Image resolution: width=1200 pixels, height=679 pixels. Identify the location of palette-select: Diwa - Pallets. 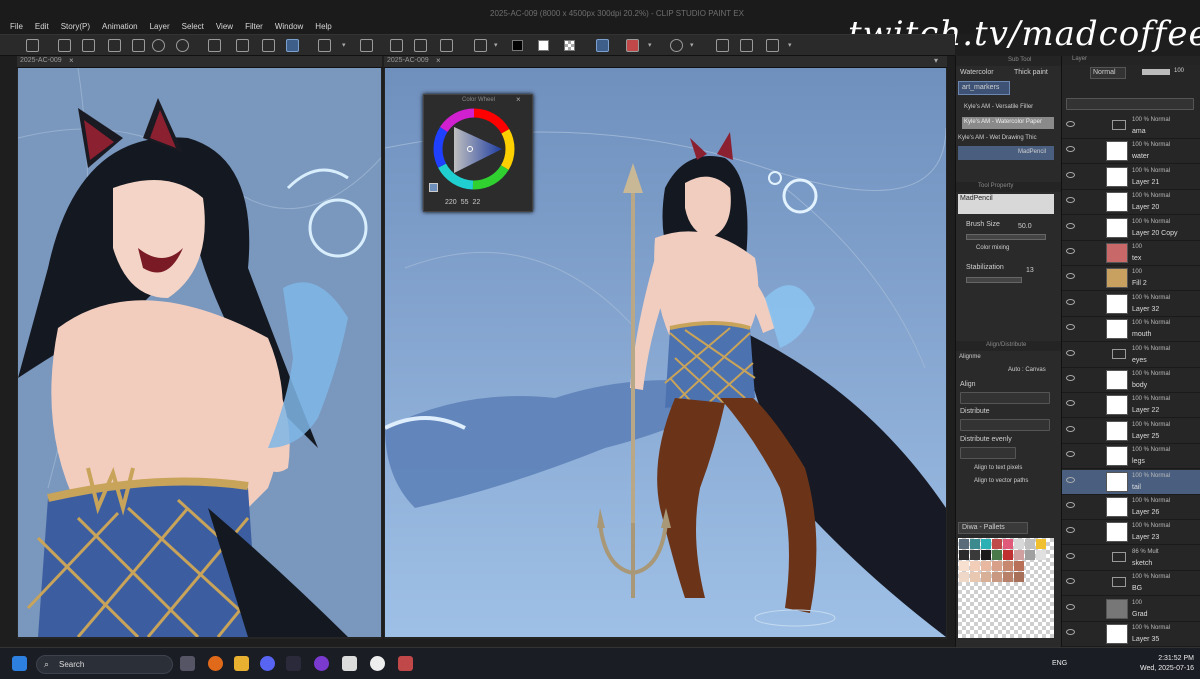
(993, 528).